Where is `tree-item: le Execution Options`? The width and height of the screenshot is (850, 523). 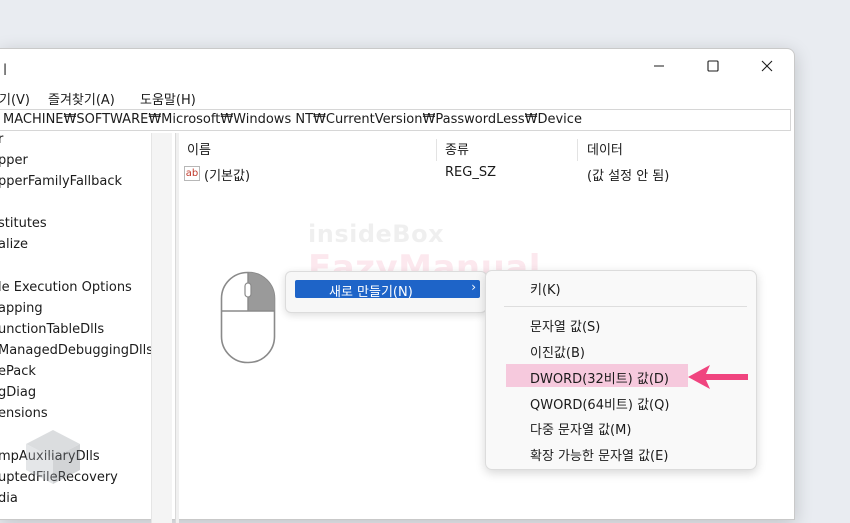 tree-item: le Execution Options is located at coordinates (66, 287).